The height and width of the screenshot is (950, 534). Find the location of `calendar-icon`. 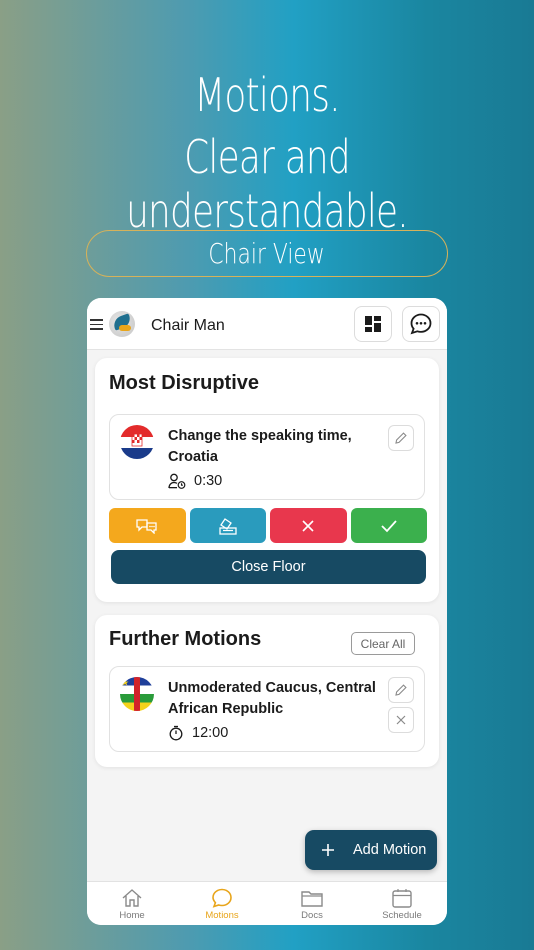

calendar-icon is located at coordinates (402, 898).